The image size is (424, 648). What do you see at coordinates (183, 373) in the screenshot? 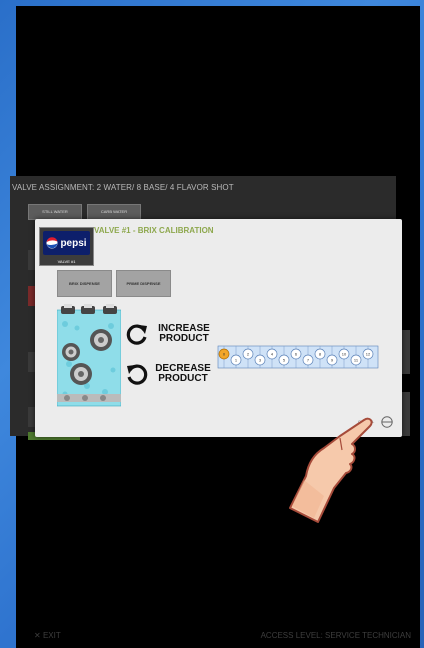
I see `decrease-product-label: DECREASE PRODUCT` at bounding box center [183, 373].